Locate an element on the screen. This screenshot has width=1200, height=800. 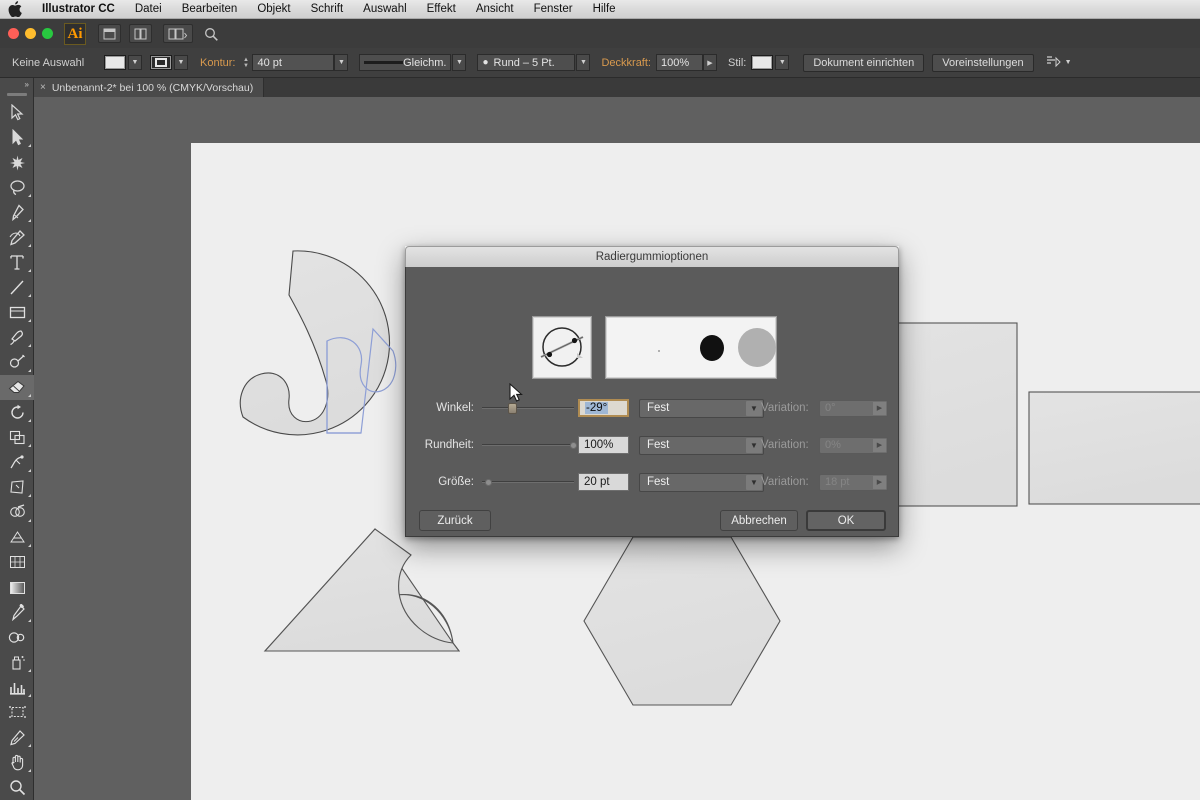
menu-item-bearbeiten: Bearbeiten is located at coordinates (210, 9).